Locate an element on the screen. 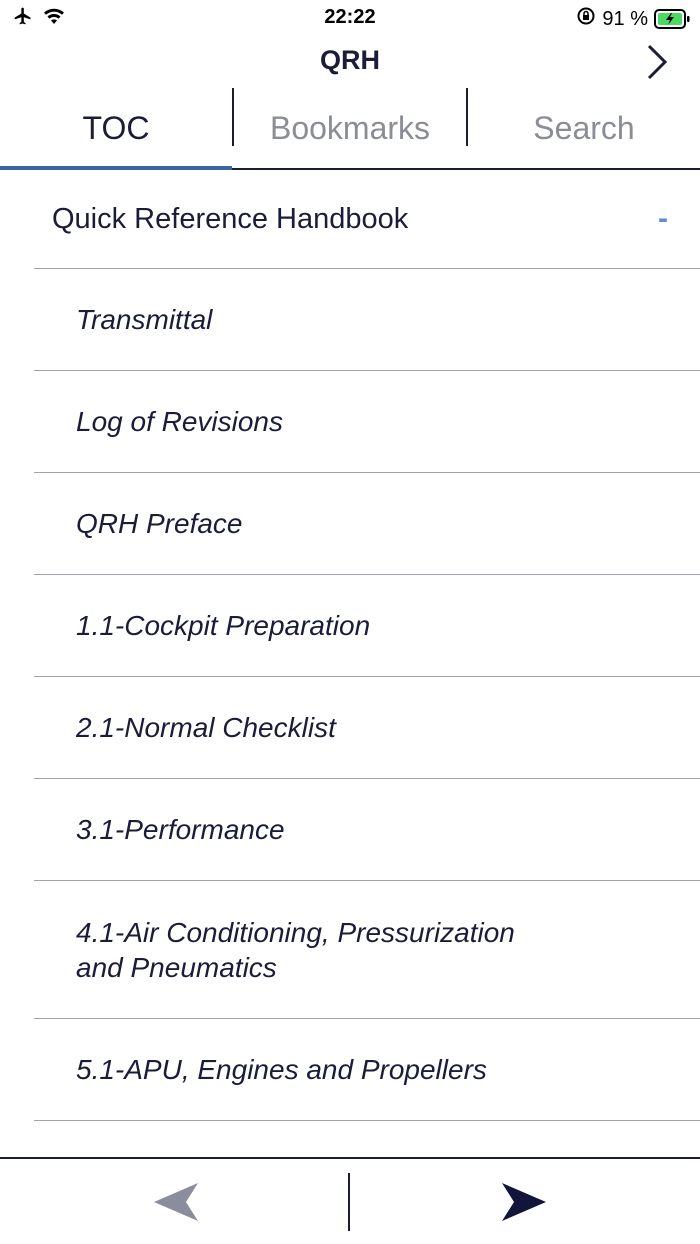  arrow-right-icon is located at coordinates (524, 1202).